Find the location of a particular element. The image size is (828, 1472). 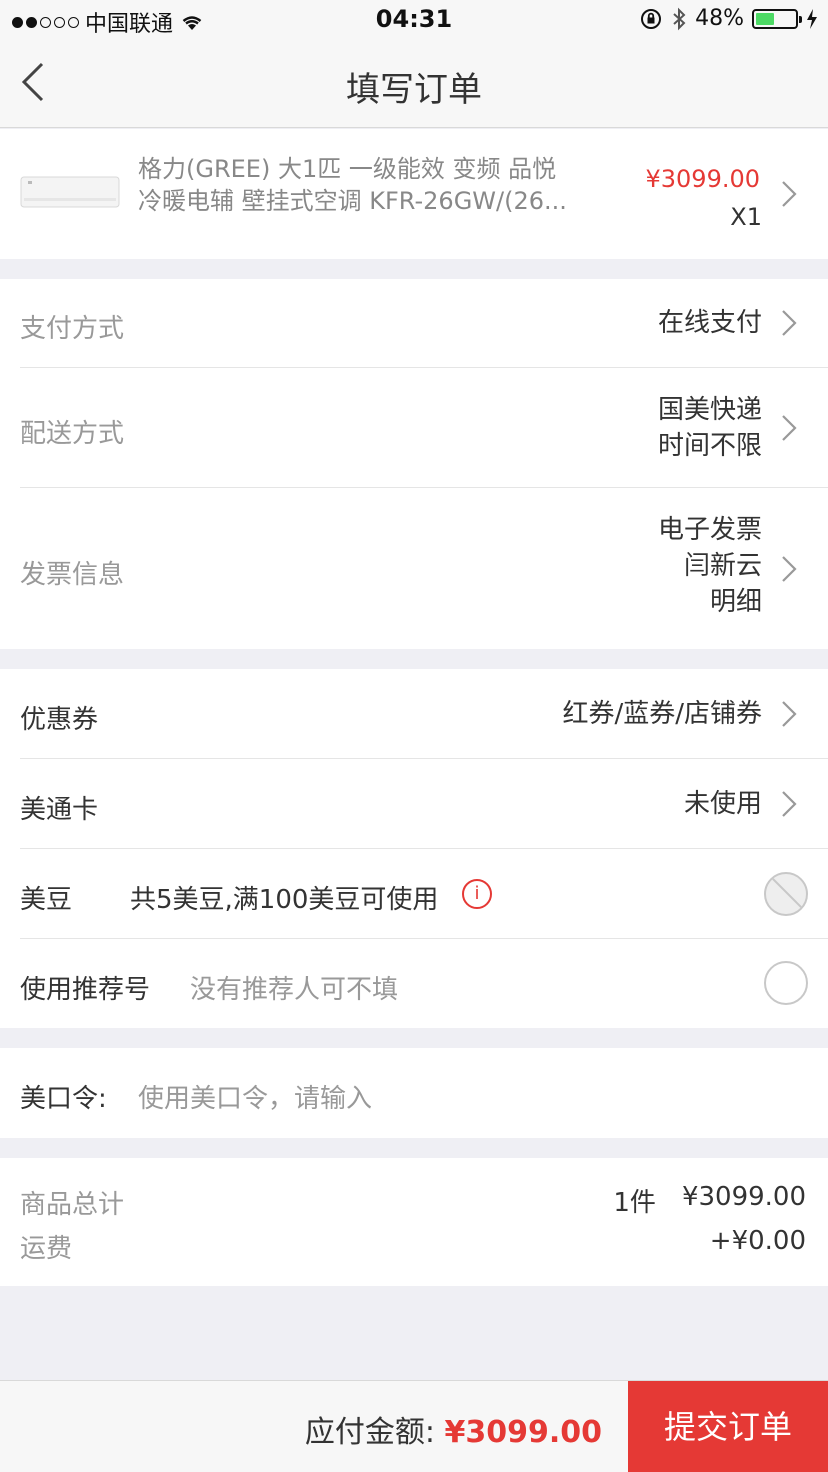

submit-order-button: 提交订单 is located at coordinates (728, 1426).